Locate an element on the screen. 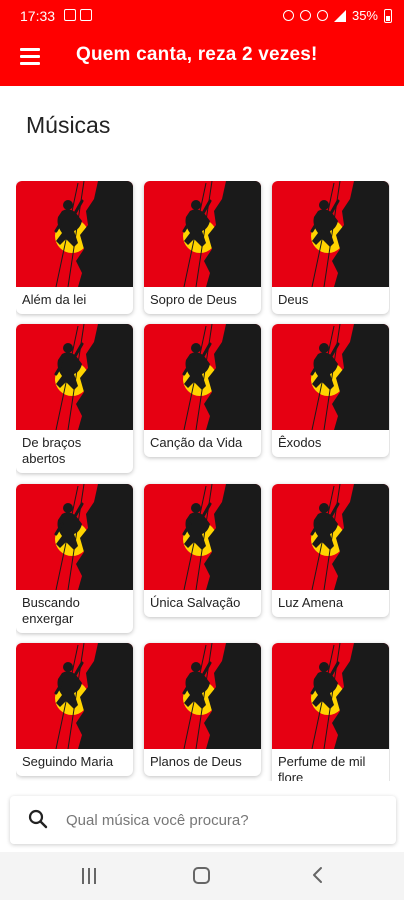 The width and height of the screenshot is (404, 900). song-card: Deus is located at coordinates (330, 247).